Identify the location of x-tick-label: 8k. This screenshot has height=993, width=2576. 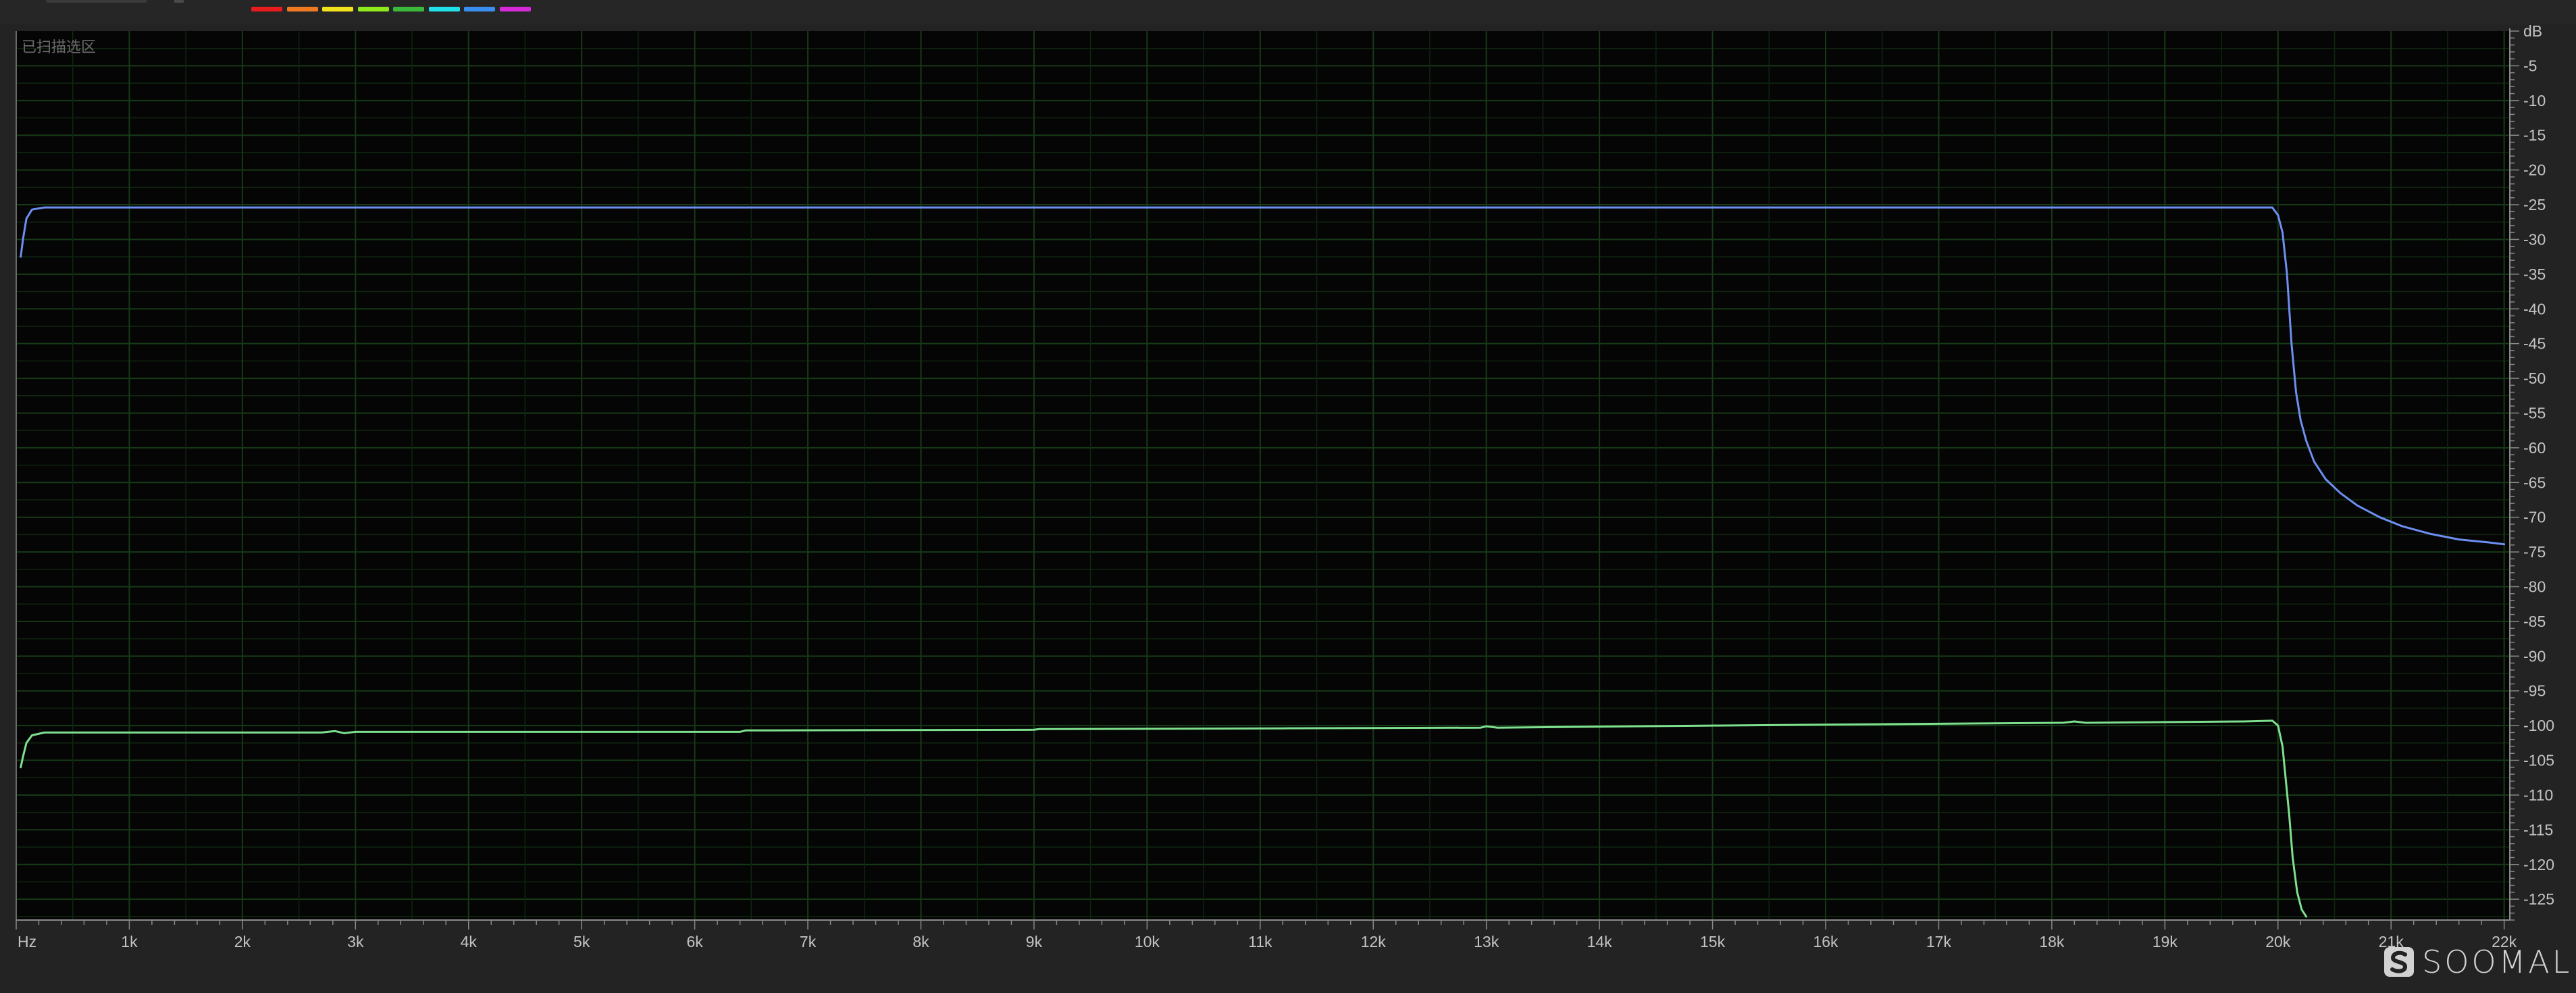
(921, 942).